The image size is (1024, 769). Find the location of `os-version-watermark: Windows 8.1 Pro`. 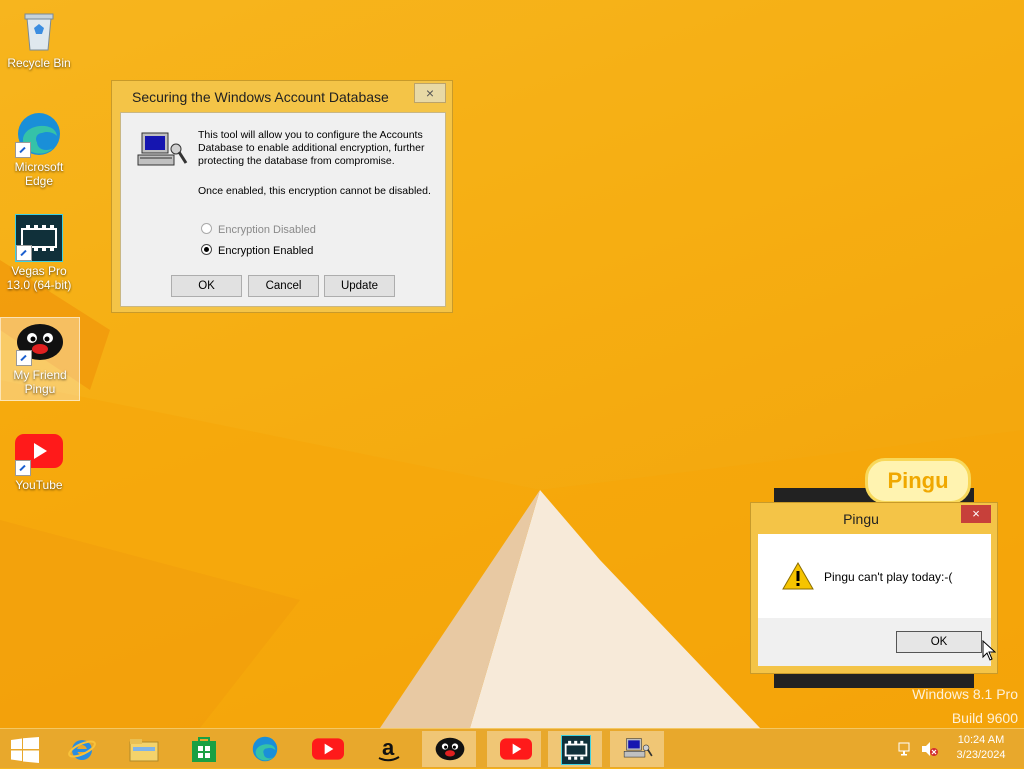

os-version-watermark: Windows 8.1 Pro is located at coordinates (965, 694).